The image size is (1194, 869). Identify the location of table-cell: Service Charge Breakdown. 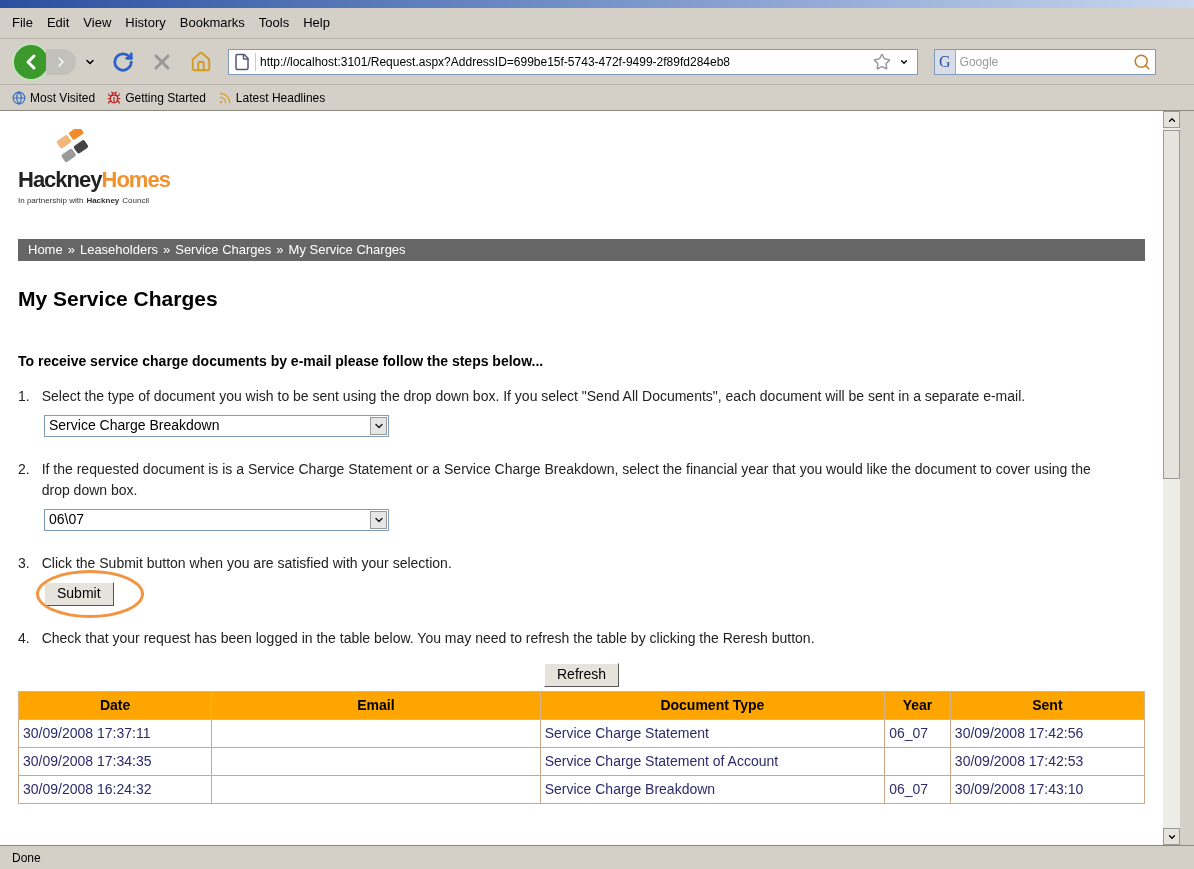
(712, 789).